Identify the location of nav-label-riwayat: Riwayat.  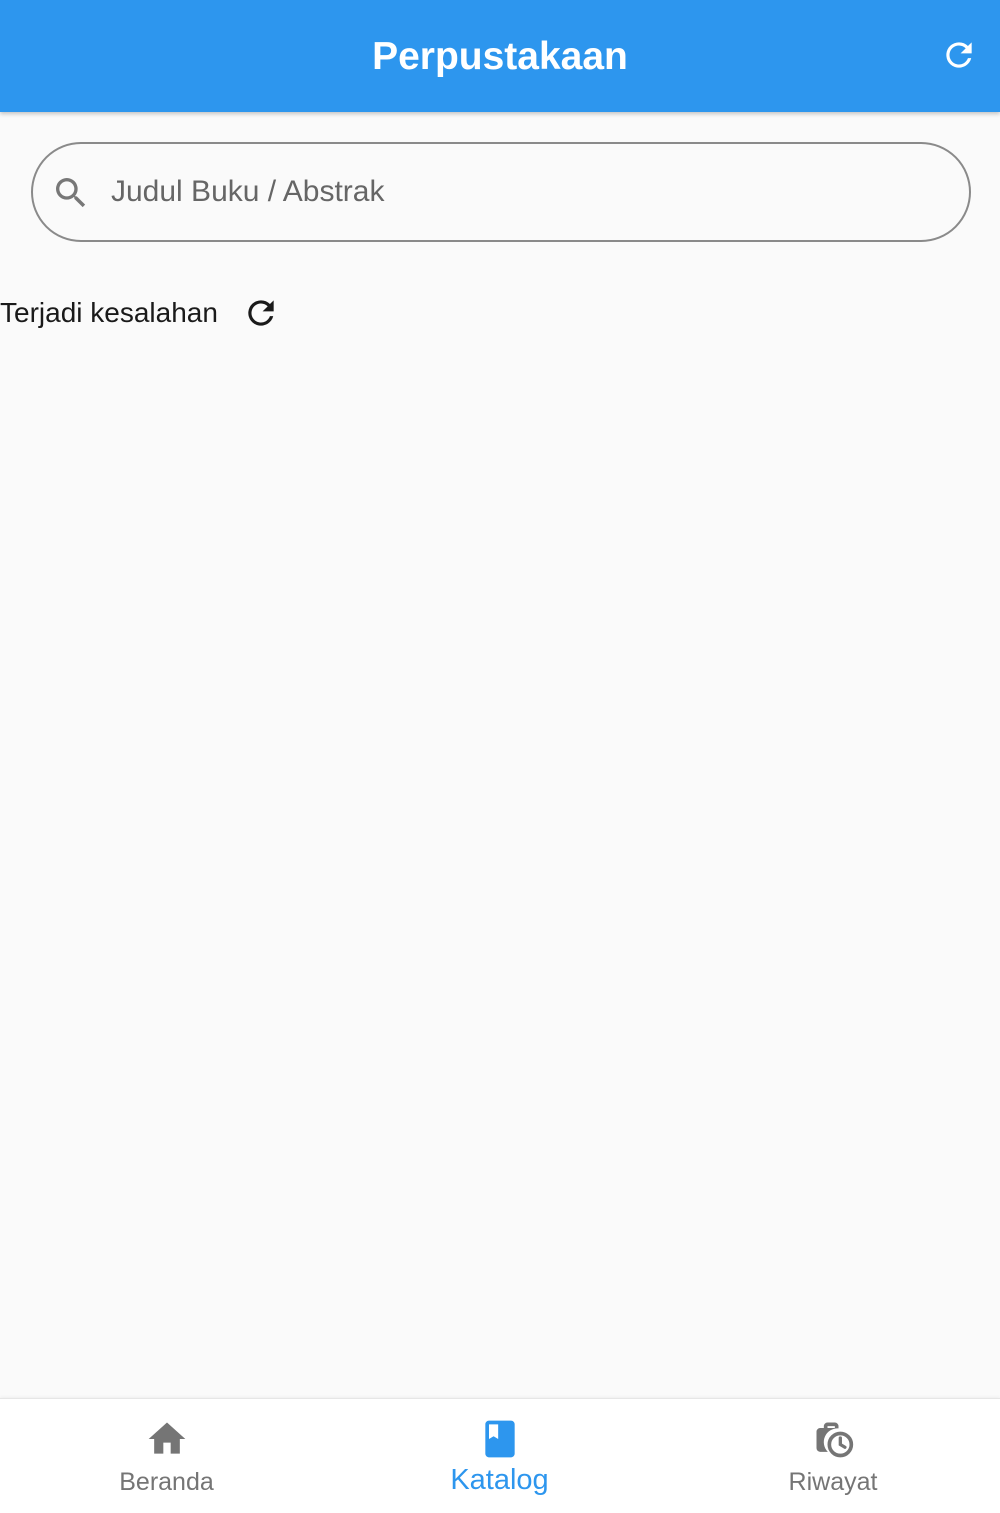
(833, 1482).